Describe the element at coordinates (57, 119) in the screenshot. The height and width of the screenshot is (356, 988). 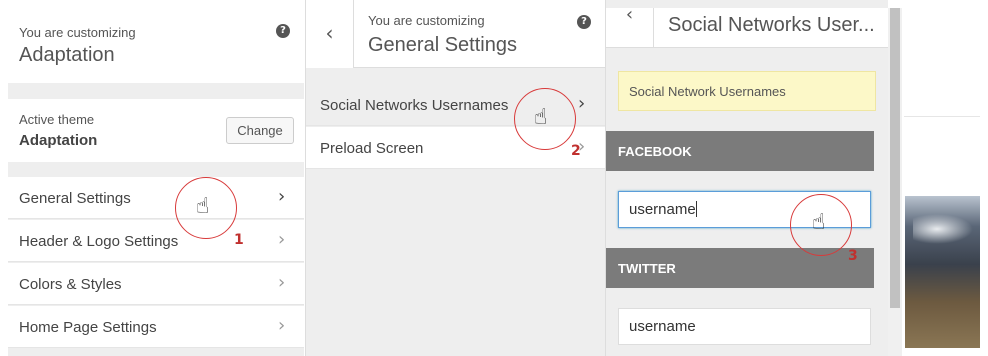
I see `active-theme-label: Active theme` at that location.